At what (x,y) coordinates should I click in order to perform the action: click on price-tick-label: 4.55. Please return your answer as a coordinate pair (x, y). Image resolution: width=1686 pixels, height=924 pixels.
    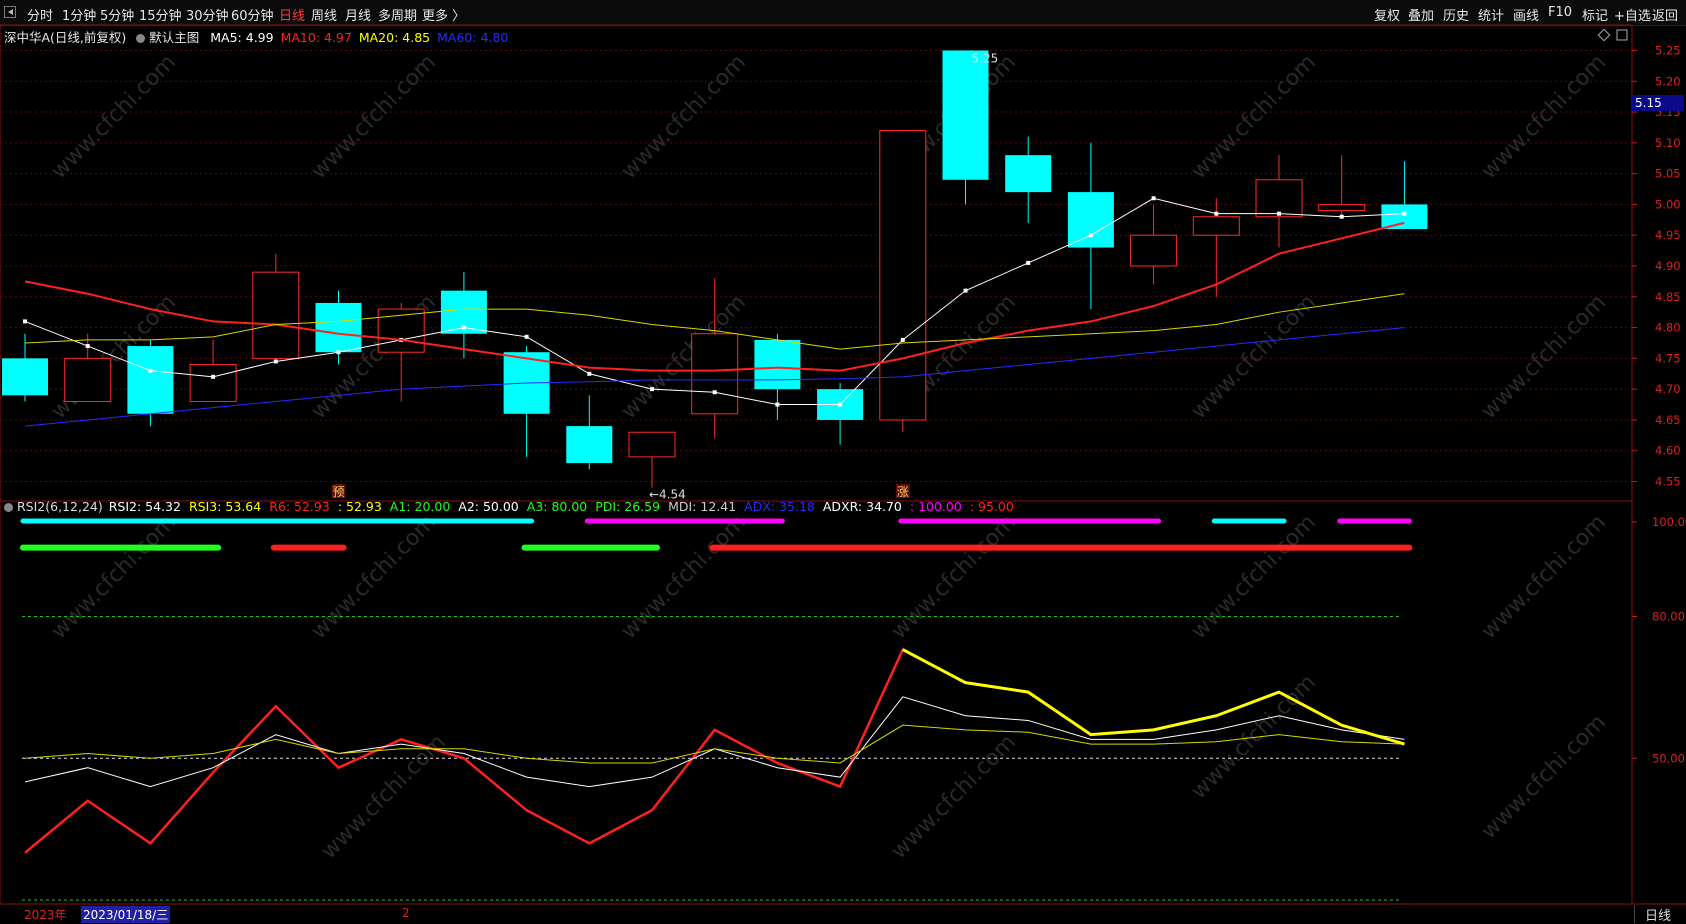
    Looking at the image, I should click on (1668, 482).